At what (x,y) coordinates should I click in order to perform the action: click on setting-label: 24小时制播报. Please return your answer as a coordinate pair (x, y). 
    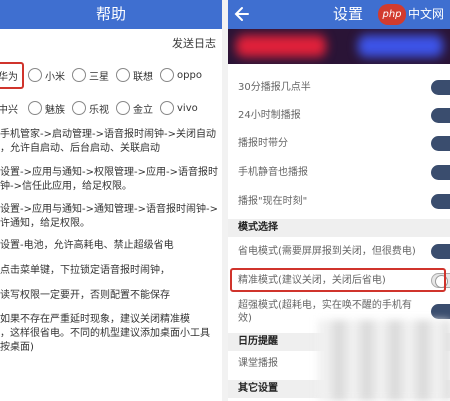
    Looking at the image, I should click on (269, 115).